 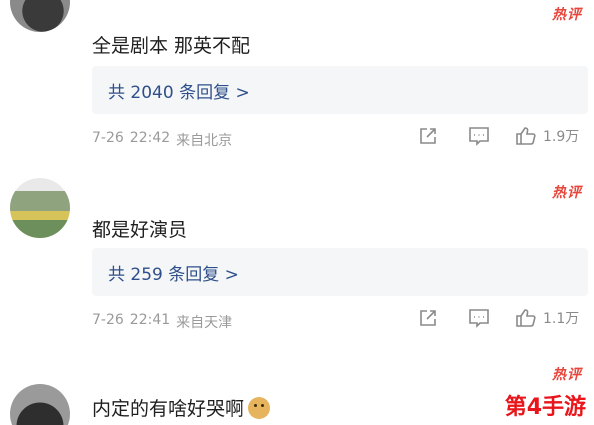 I want to click on watermark-logo: 第4手游, so click(x=545, y=407).